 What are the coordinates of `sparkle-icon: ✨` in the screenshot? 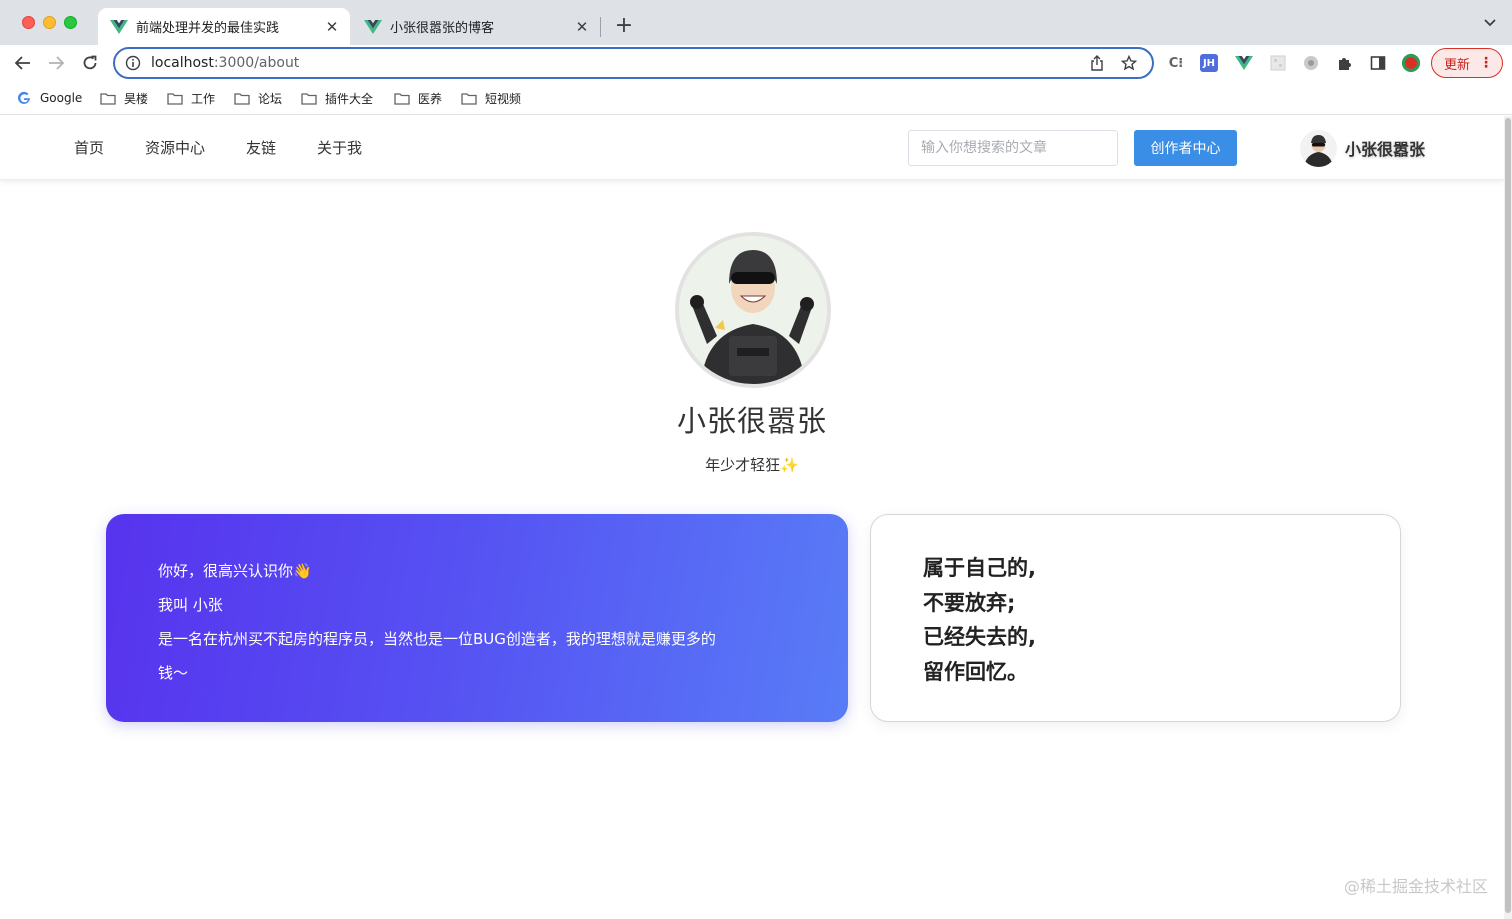 It's located at (789, 465).